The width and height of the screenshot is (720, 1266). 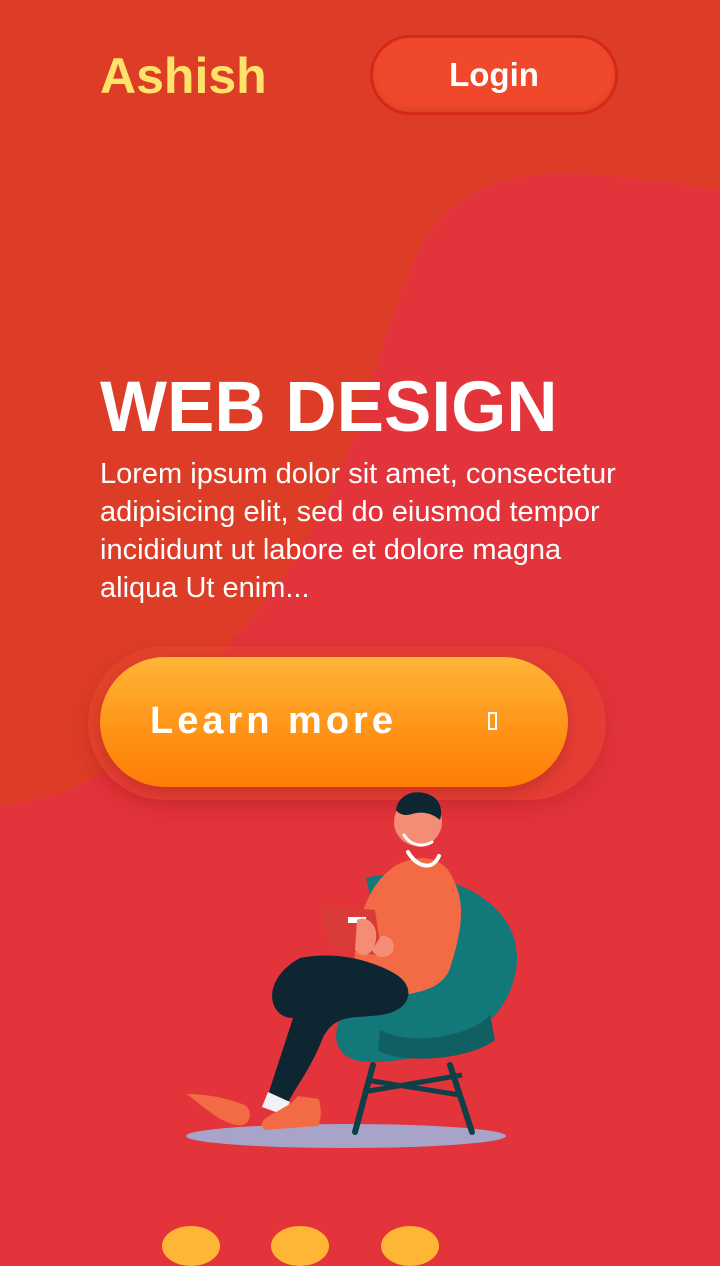 What do you see at coordinates (183, 76) in the screenshot?
I see `brand-logo: Ashish` at bounding box center [183, 76].